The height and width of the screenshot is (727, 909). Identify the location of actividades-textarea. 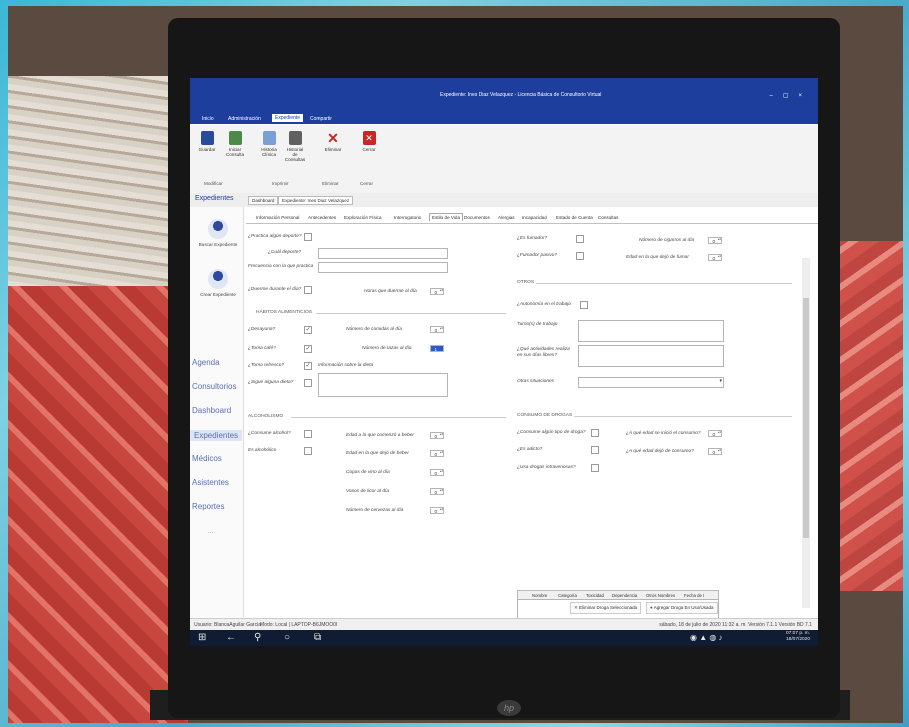
(651, 356).